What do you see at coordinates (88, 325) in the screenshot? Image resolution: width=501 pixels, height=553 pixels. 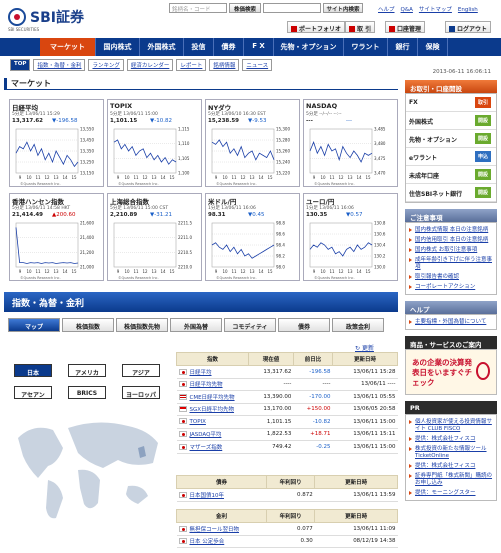 I see `tab-stock-index: 株価指数` at bounding box center [88, 325].